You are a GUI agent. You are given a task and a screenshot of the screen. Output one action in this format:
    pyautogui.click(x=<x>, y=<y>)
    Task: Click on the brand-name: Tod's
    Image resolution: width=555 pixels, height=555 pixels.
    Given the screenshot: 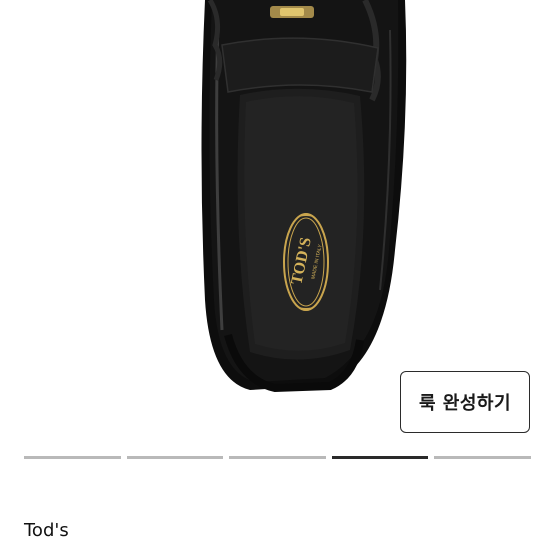 What is the action you would take?
    pyautogui.click(x=46, y=530)
    